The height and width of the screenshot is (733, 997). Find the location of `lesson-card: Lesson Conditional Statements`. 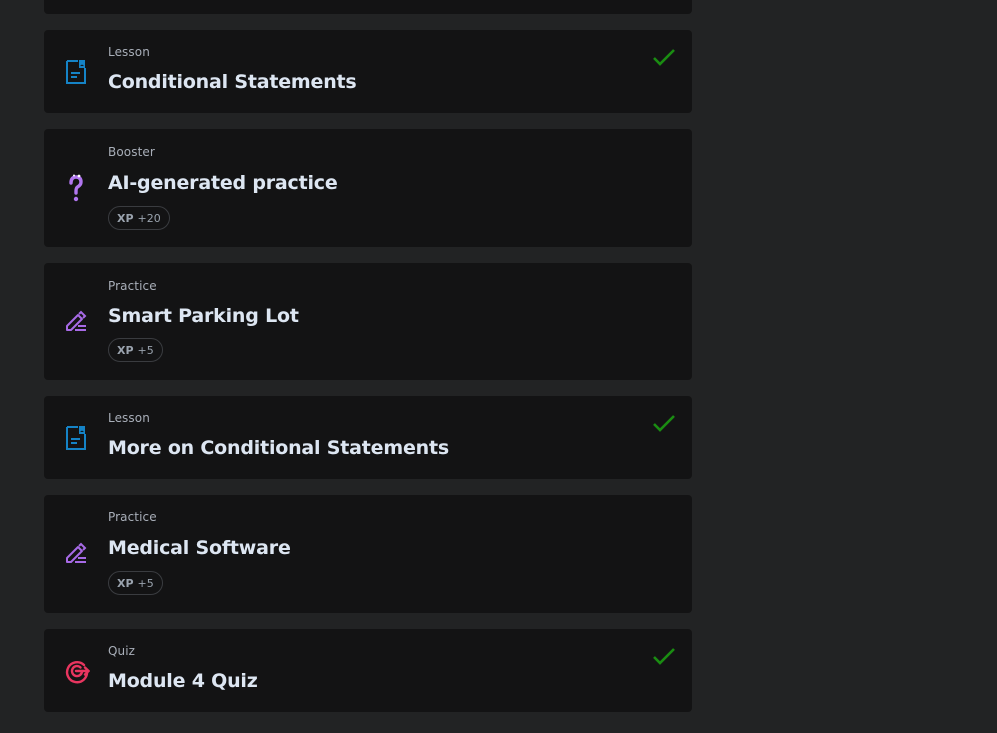

lesson-card: Lesson Conditional Statements is located at coordinates (368, 71).